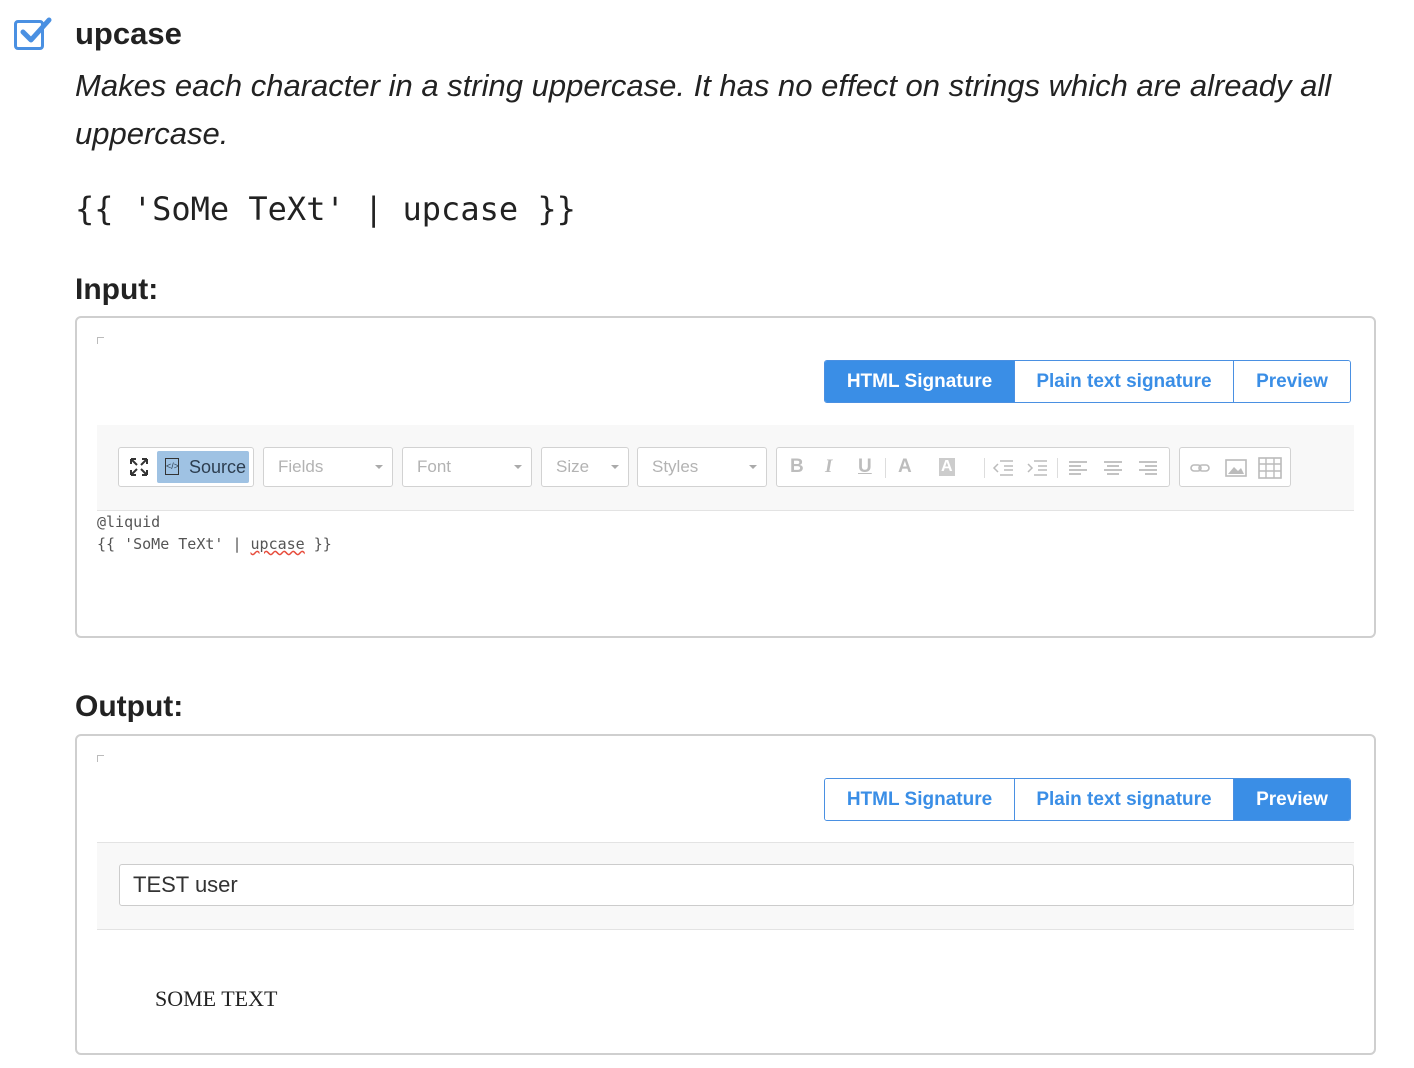 The width and height of the screenshot is (1414, 1068). I want to click on fields-dropdown: Fields, so click(328, 467).